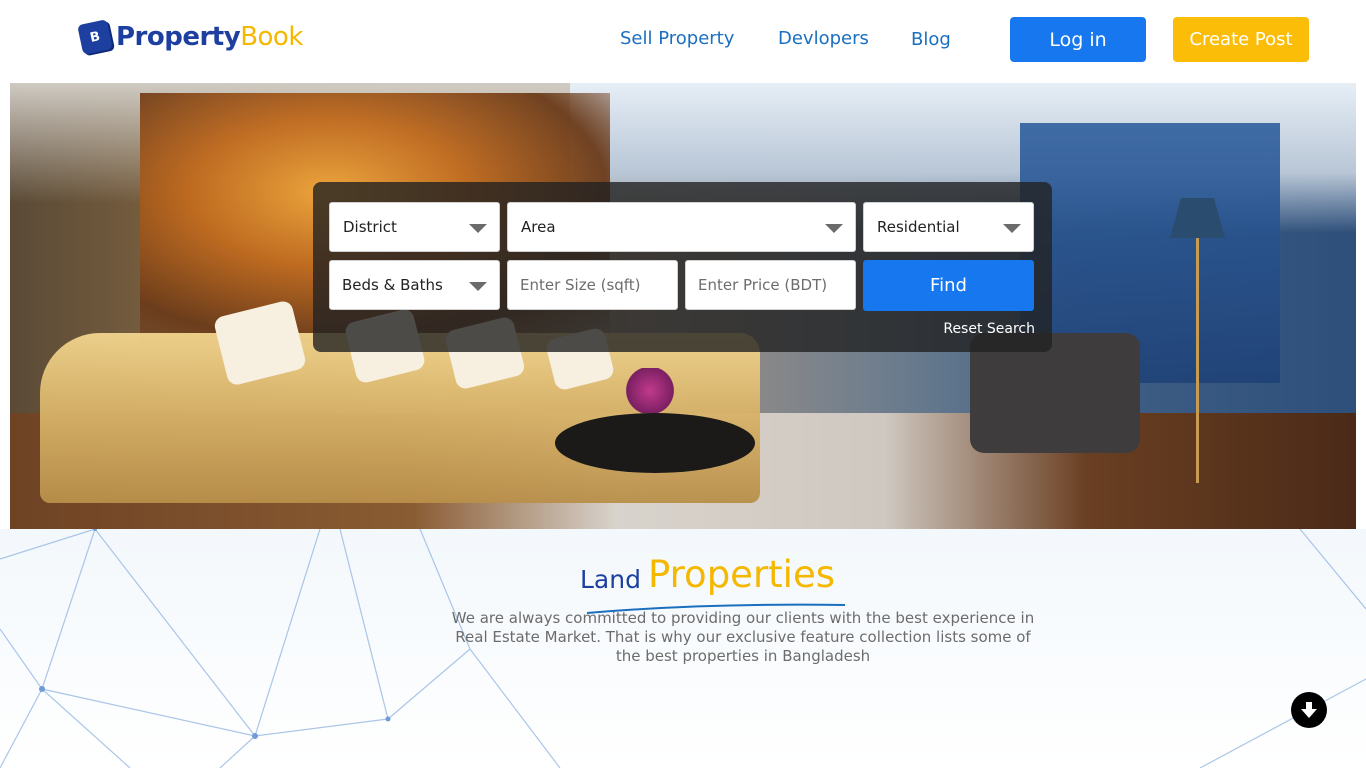 The height and width of the screenshot is (768, 1366). I want to click on area-select: Area, so click(681, 227).